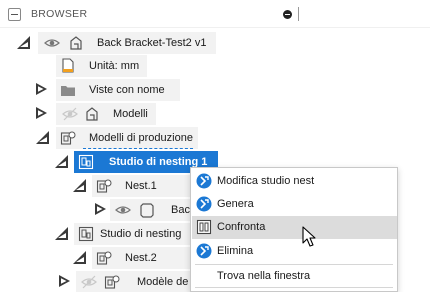 The height and width of the screenshot is (292, 430). What do you see at coordinates (266, 181) in the screenshot?
I see `menu-item-label: Modifica studio nest` at bounding box center [266, 181].